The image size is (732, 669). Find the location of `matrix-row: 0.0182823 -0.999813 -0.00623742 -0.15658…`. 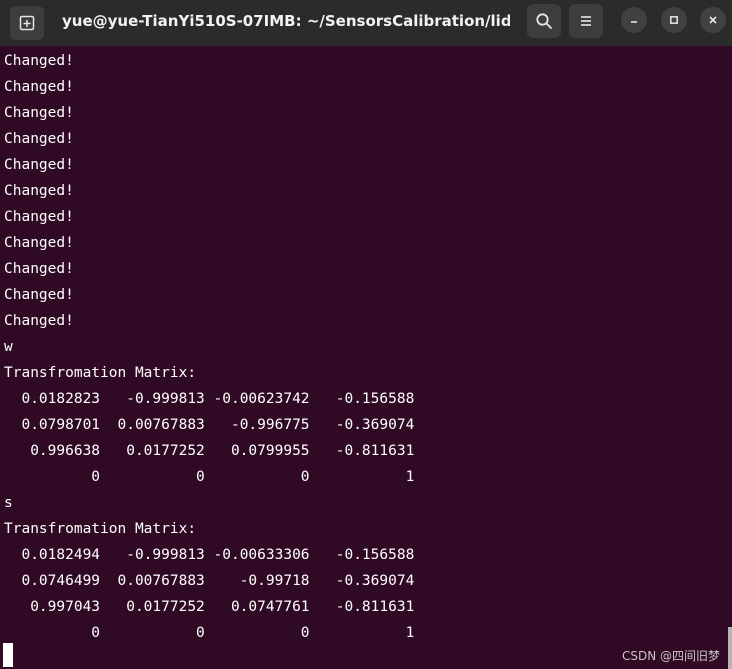

matrix-row: 0.0182823 -0.999813 -0.00623742 -0.15658… is located at coordinates (209, 399).